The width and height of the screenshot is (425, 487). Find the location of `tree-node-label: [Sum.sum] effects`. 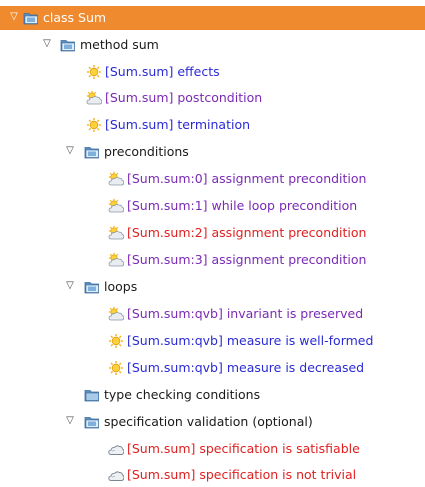

tree-node-label: [Sum.sum] effects is located at coordinates (162, 71).